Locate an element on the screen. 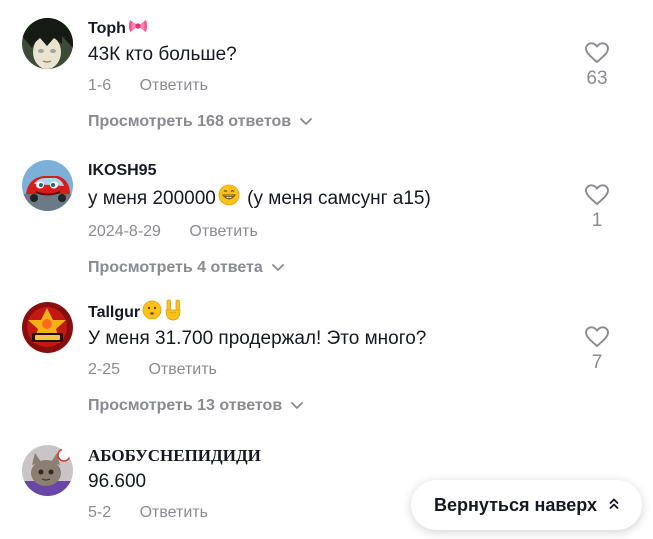  username-text: АБОБУСНЕПИДИДИ is located at coordinates (174, 456).